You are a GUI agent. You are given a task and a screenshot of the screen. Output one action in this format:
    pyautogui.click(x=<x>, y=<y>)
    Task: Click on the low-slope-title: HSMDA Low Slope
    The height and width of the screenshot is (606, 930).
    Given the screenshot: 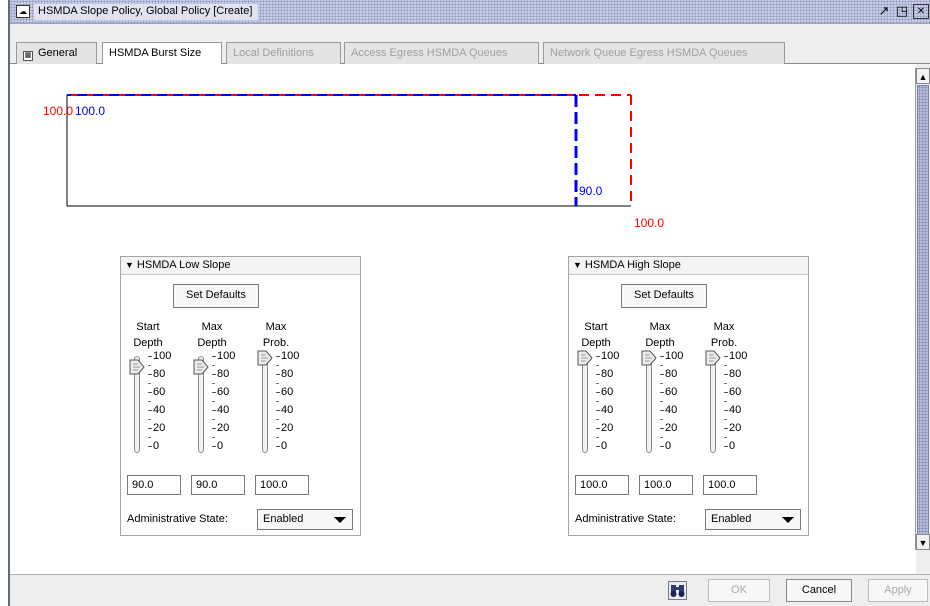 What is the action you would take?
    pyautogui.click(x=183, y=265)
    